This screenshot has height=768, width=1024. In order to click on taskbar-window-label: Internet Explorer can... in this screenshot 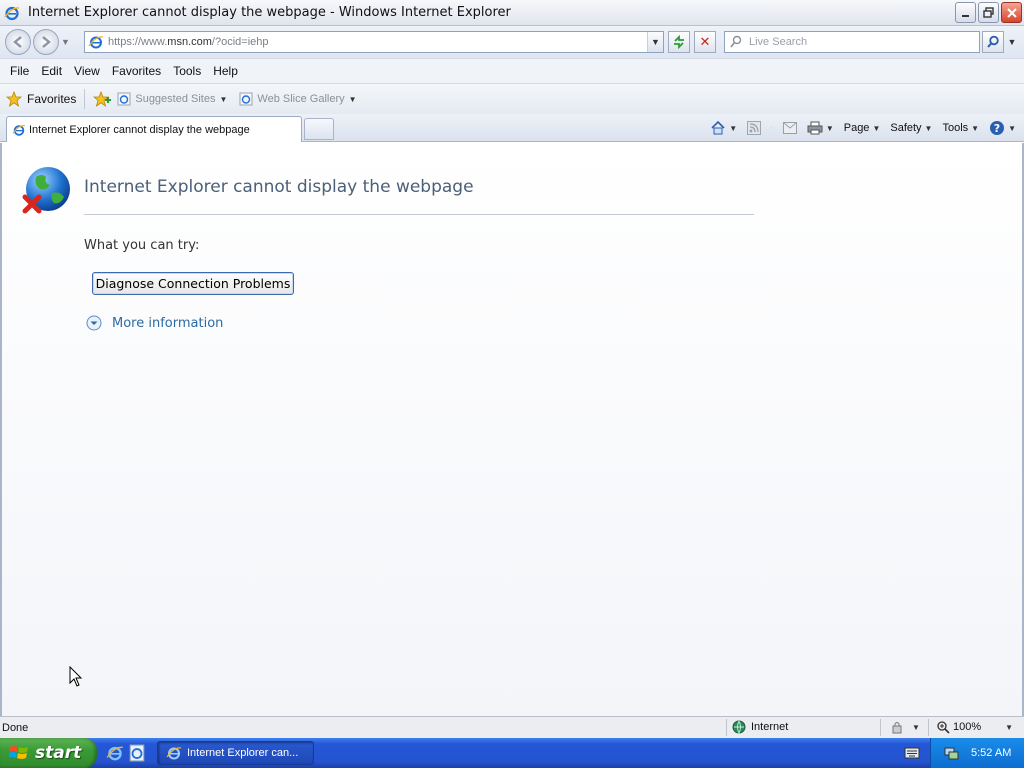, I will do `click(243, 753)`.